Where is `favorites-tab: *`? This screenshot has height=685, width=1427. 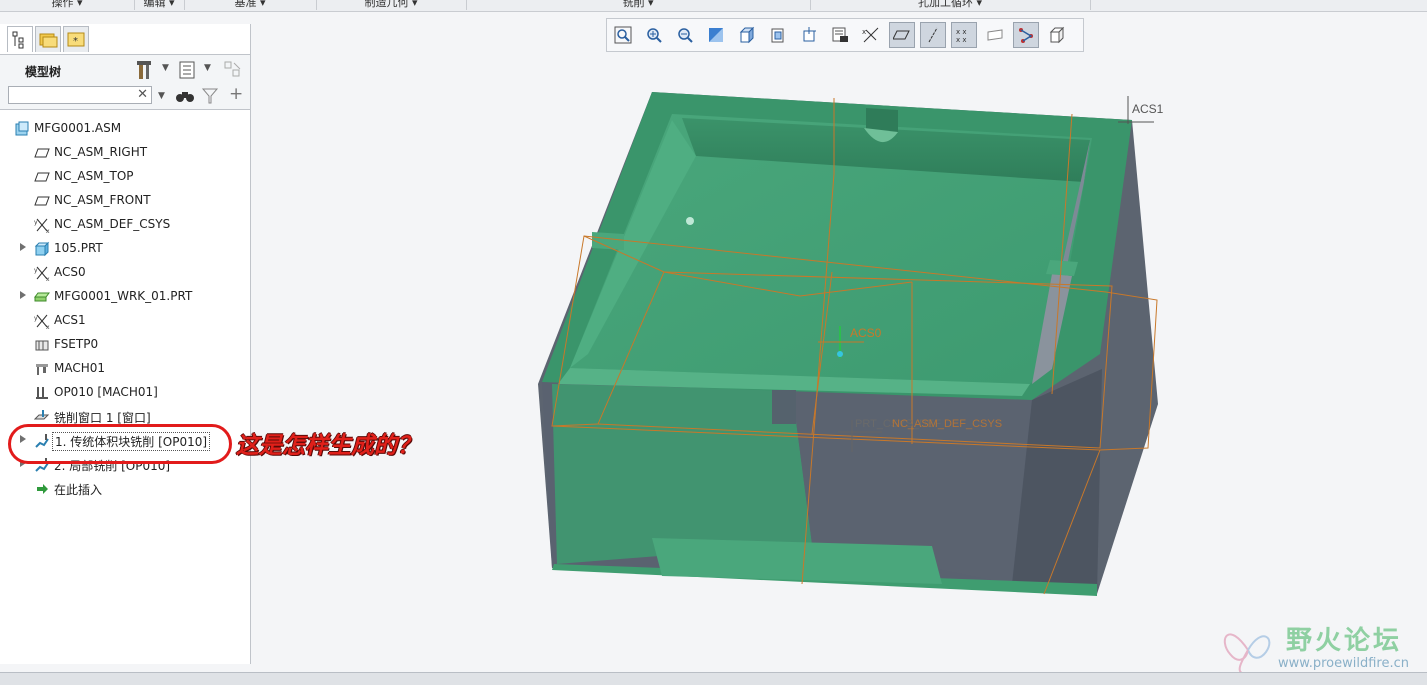
favorites-tab: * is located at coordinates (76, 39).